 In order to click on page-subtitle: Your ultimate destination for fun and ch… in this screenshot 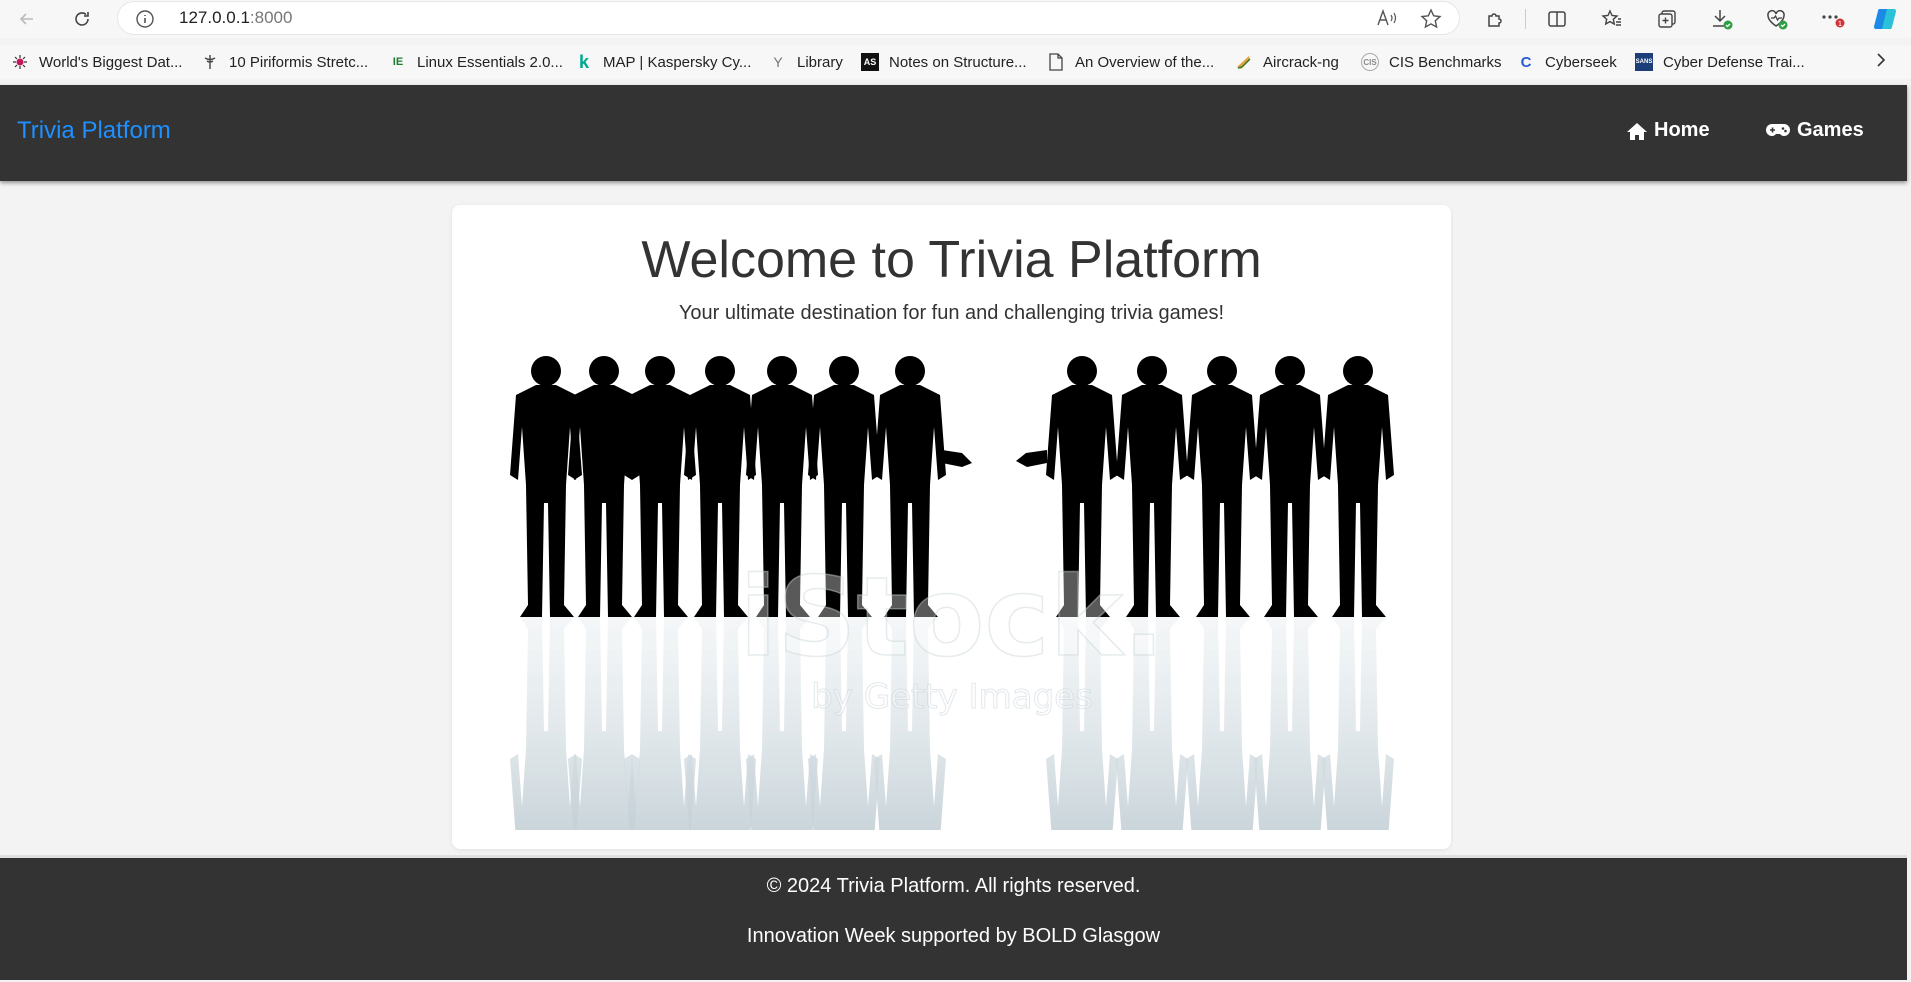, I will do `click(951, 313)`.